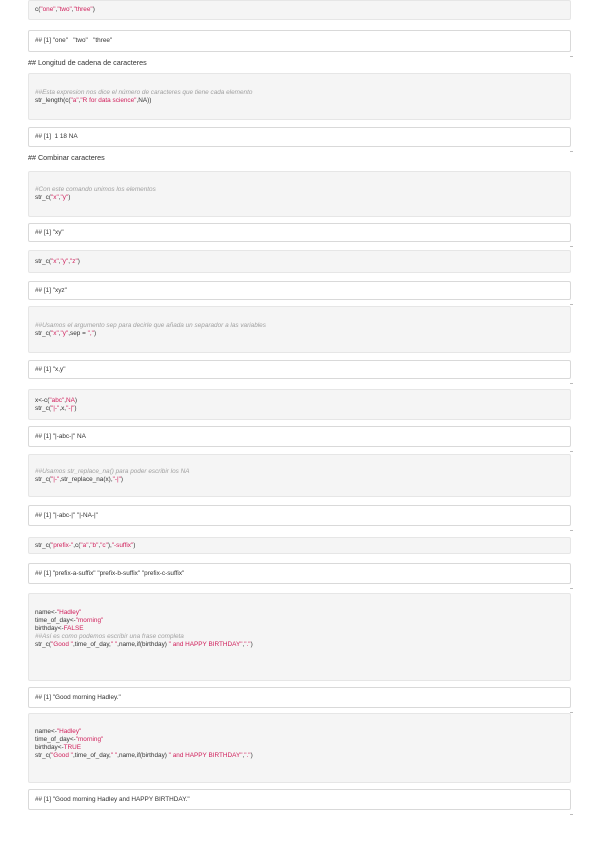 The width and height of the screenshot is (599, 848). Describe the element at coordinates (205, 755) in the screenshot. I see `string-token: " and HAPPY BIRTHDAY"` at that location.